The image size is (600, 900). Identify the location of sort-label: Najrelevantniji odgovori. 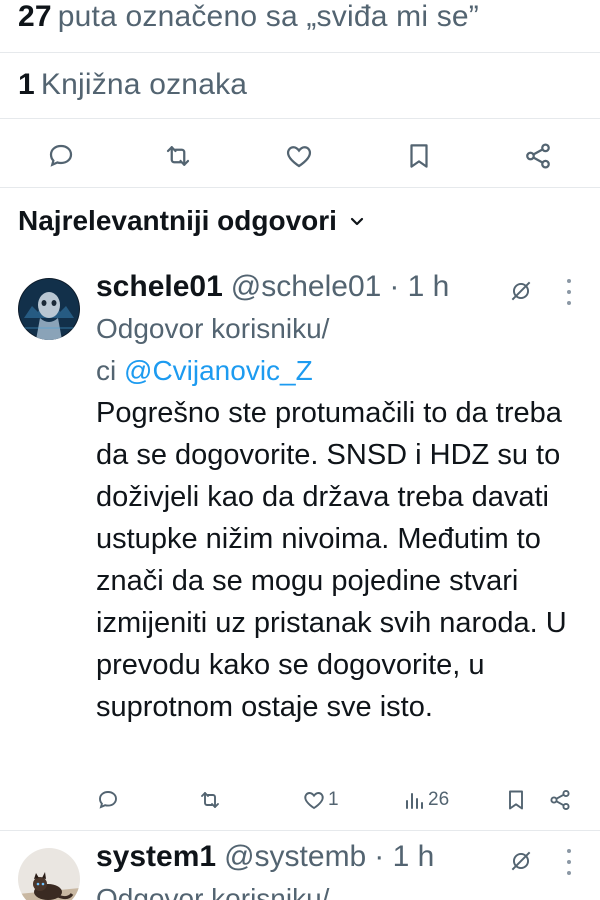
(177, 220).